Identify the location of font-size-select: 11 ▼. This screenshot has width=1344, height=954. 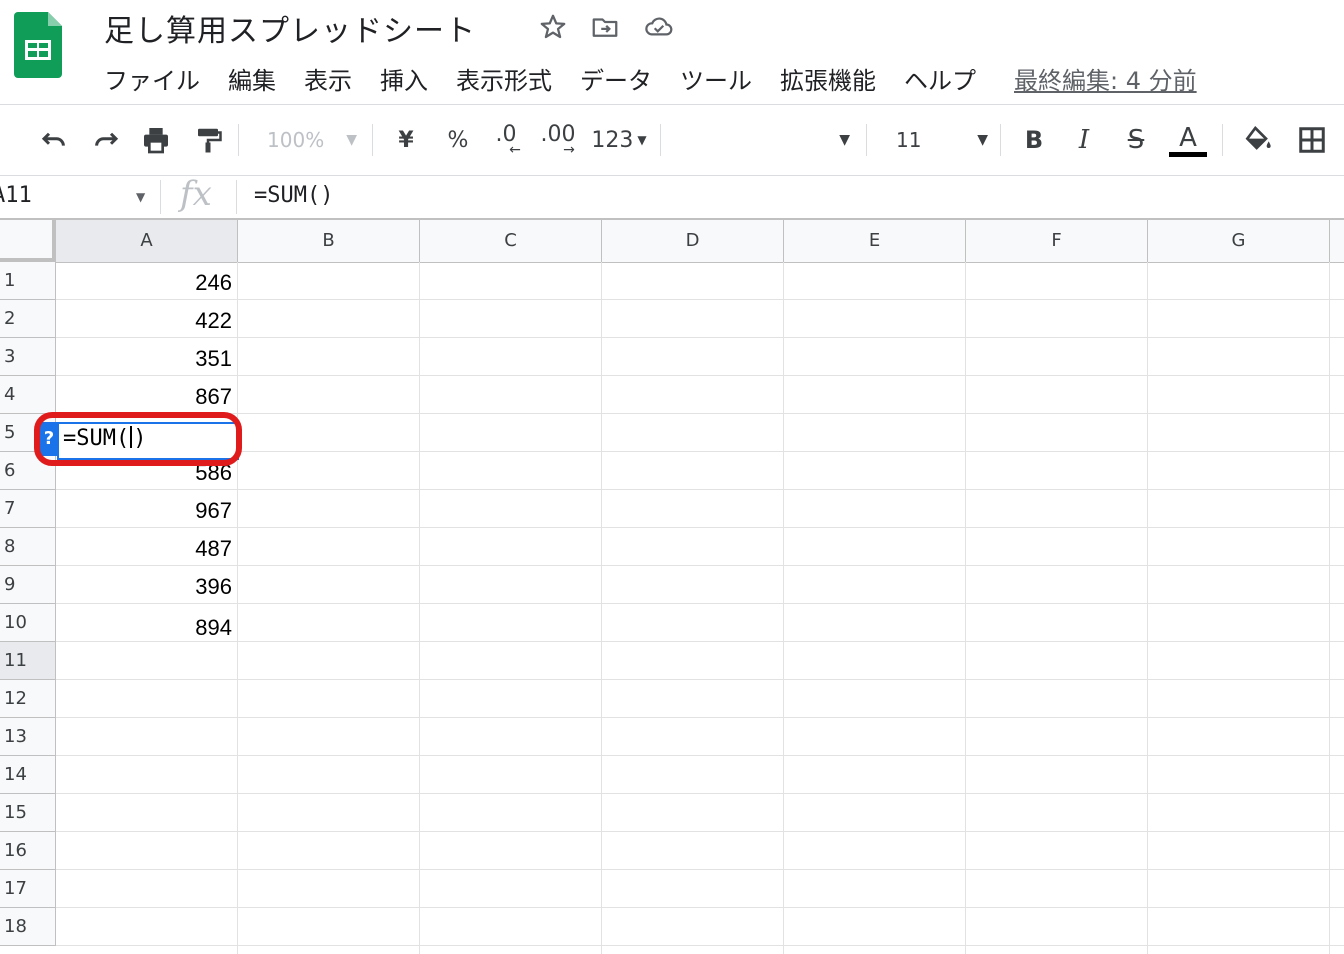
(936, 140).